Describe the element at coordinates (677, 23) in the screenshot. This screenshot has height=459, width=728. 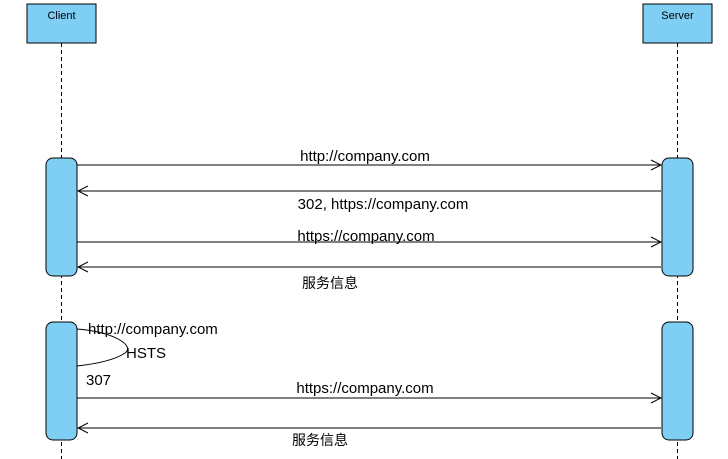
I see `participant-server: Server` at that location.